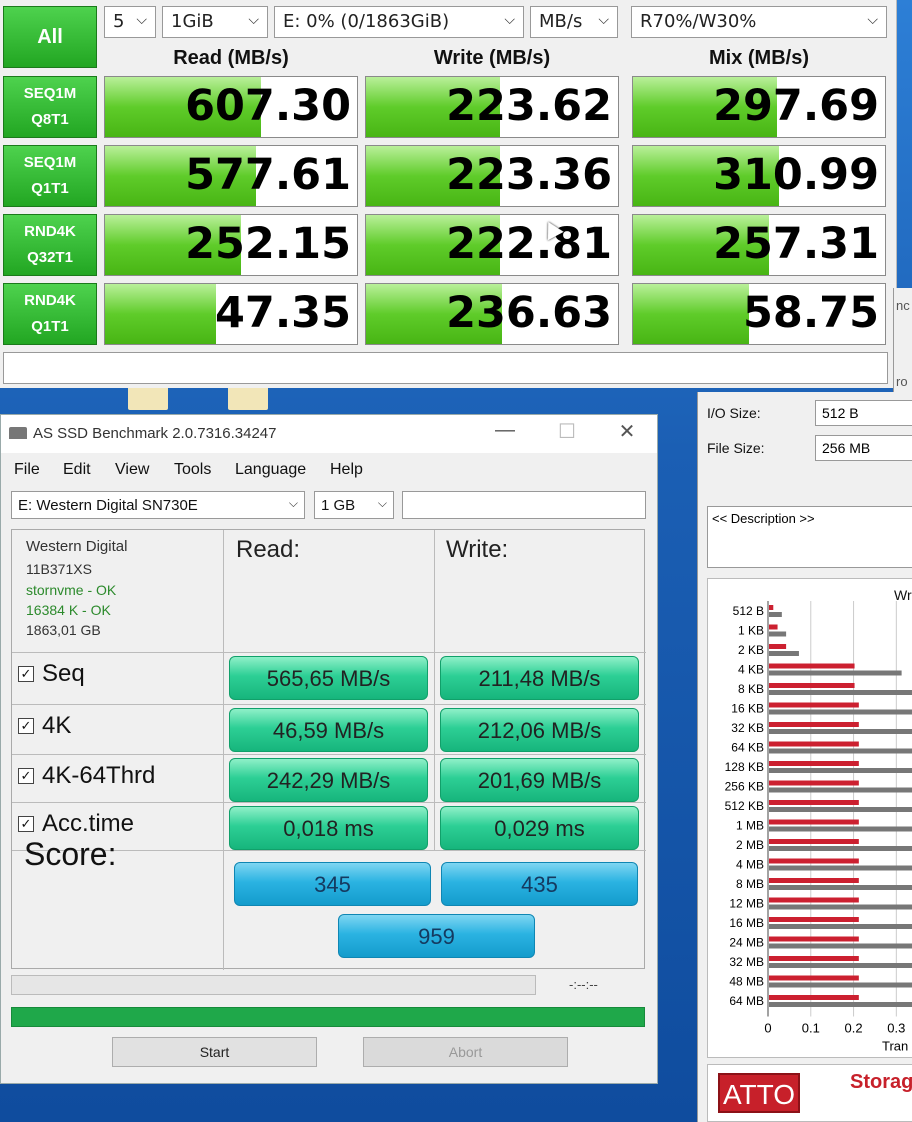 Image resolution: width=912 pixels, height=1122 pixels. Describe the element at coordinates (750, 865) in the screenshot. I see `y-tick-label: 4 MB` at that location.